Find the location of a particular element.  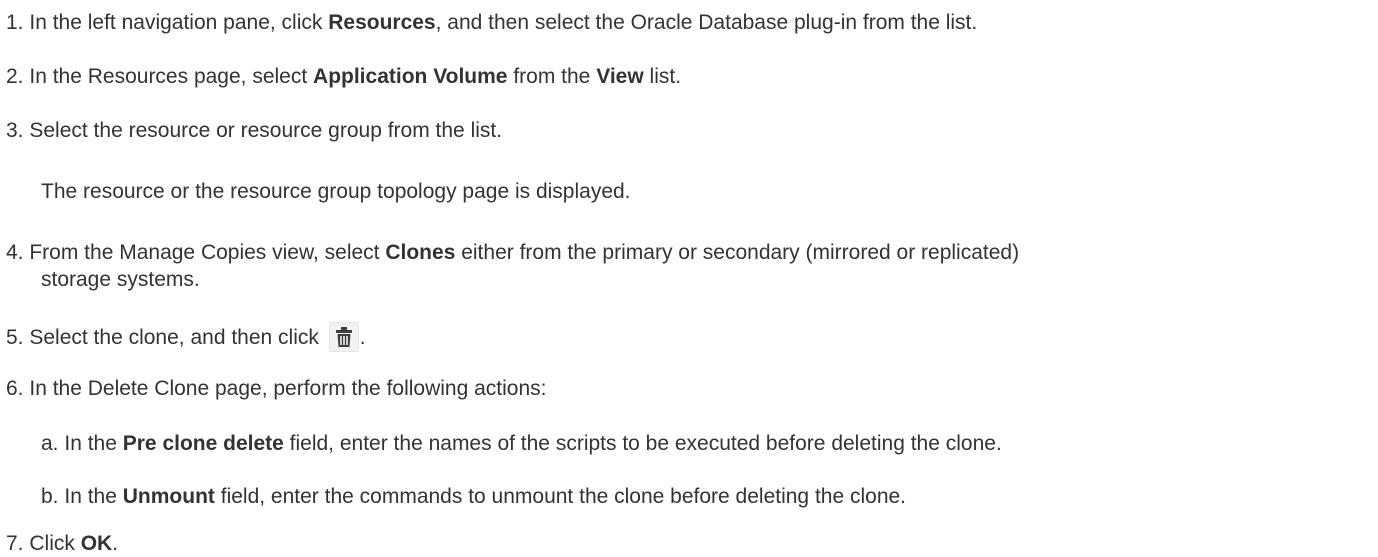

step-number: 2. is located at coordinates (15, 76).